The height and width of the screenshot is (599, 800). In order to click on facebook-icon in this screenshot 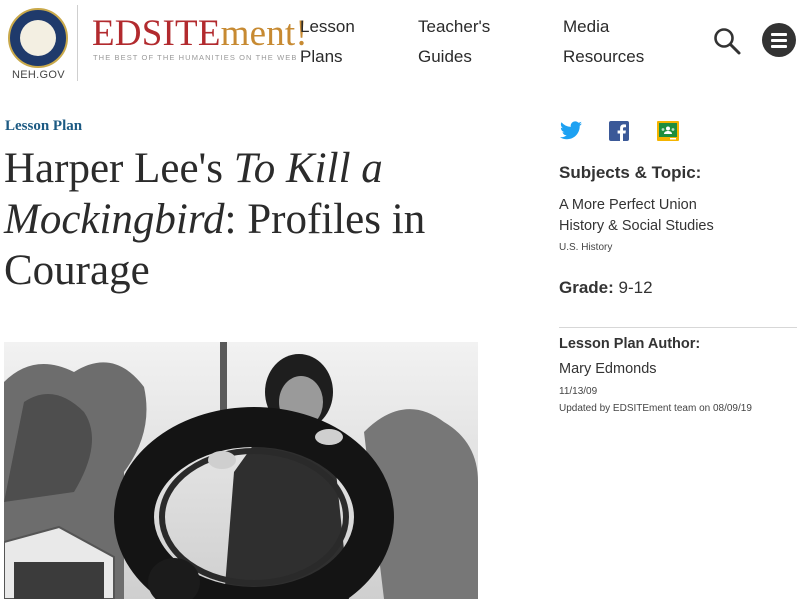, I will do `click(620, 131)`.